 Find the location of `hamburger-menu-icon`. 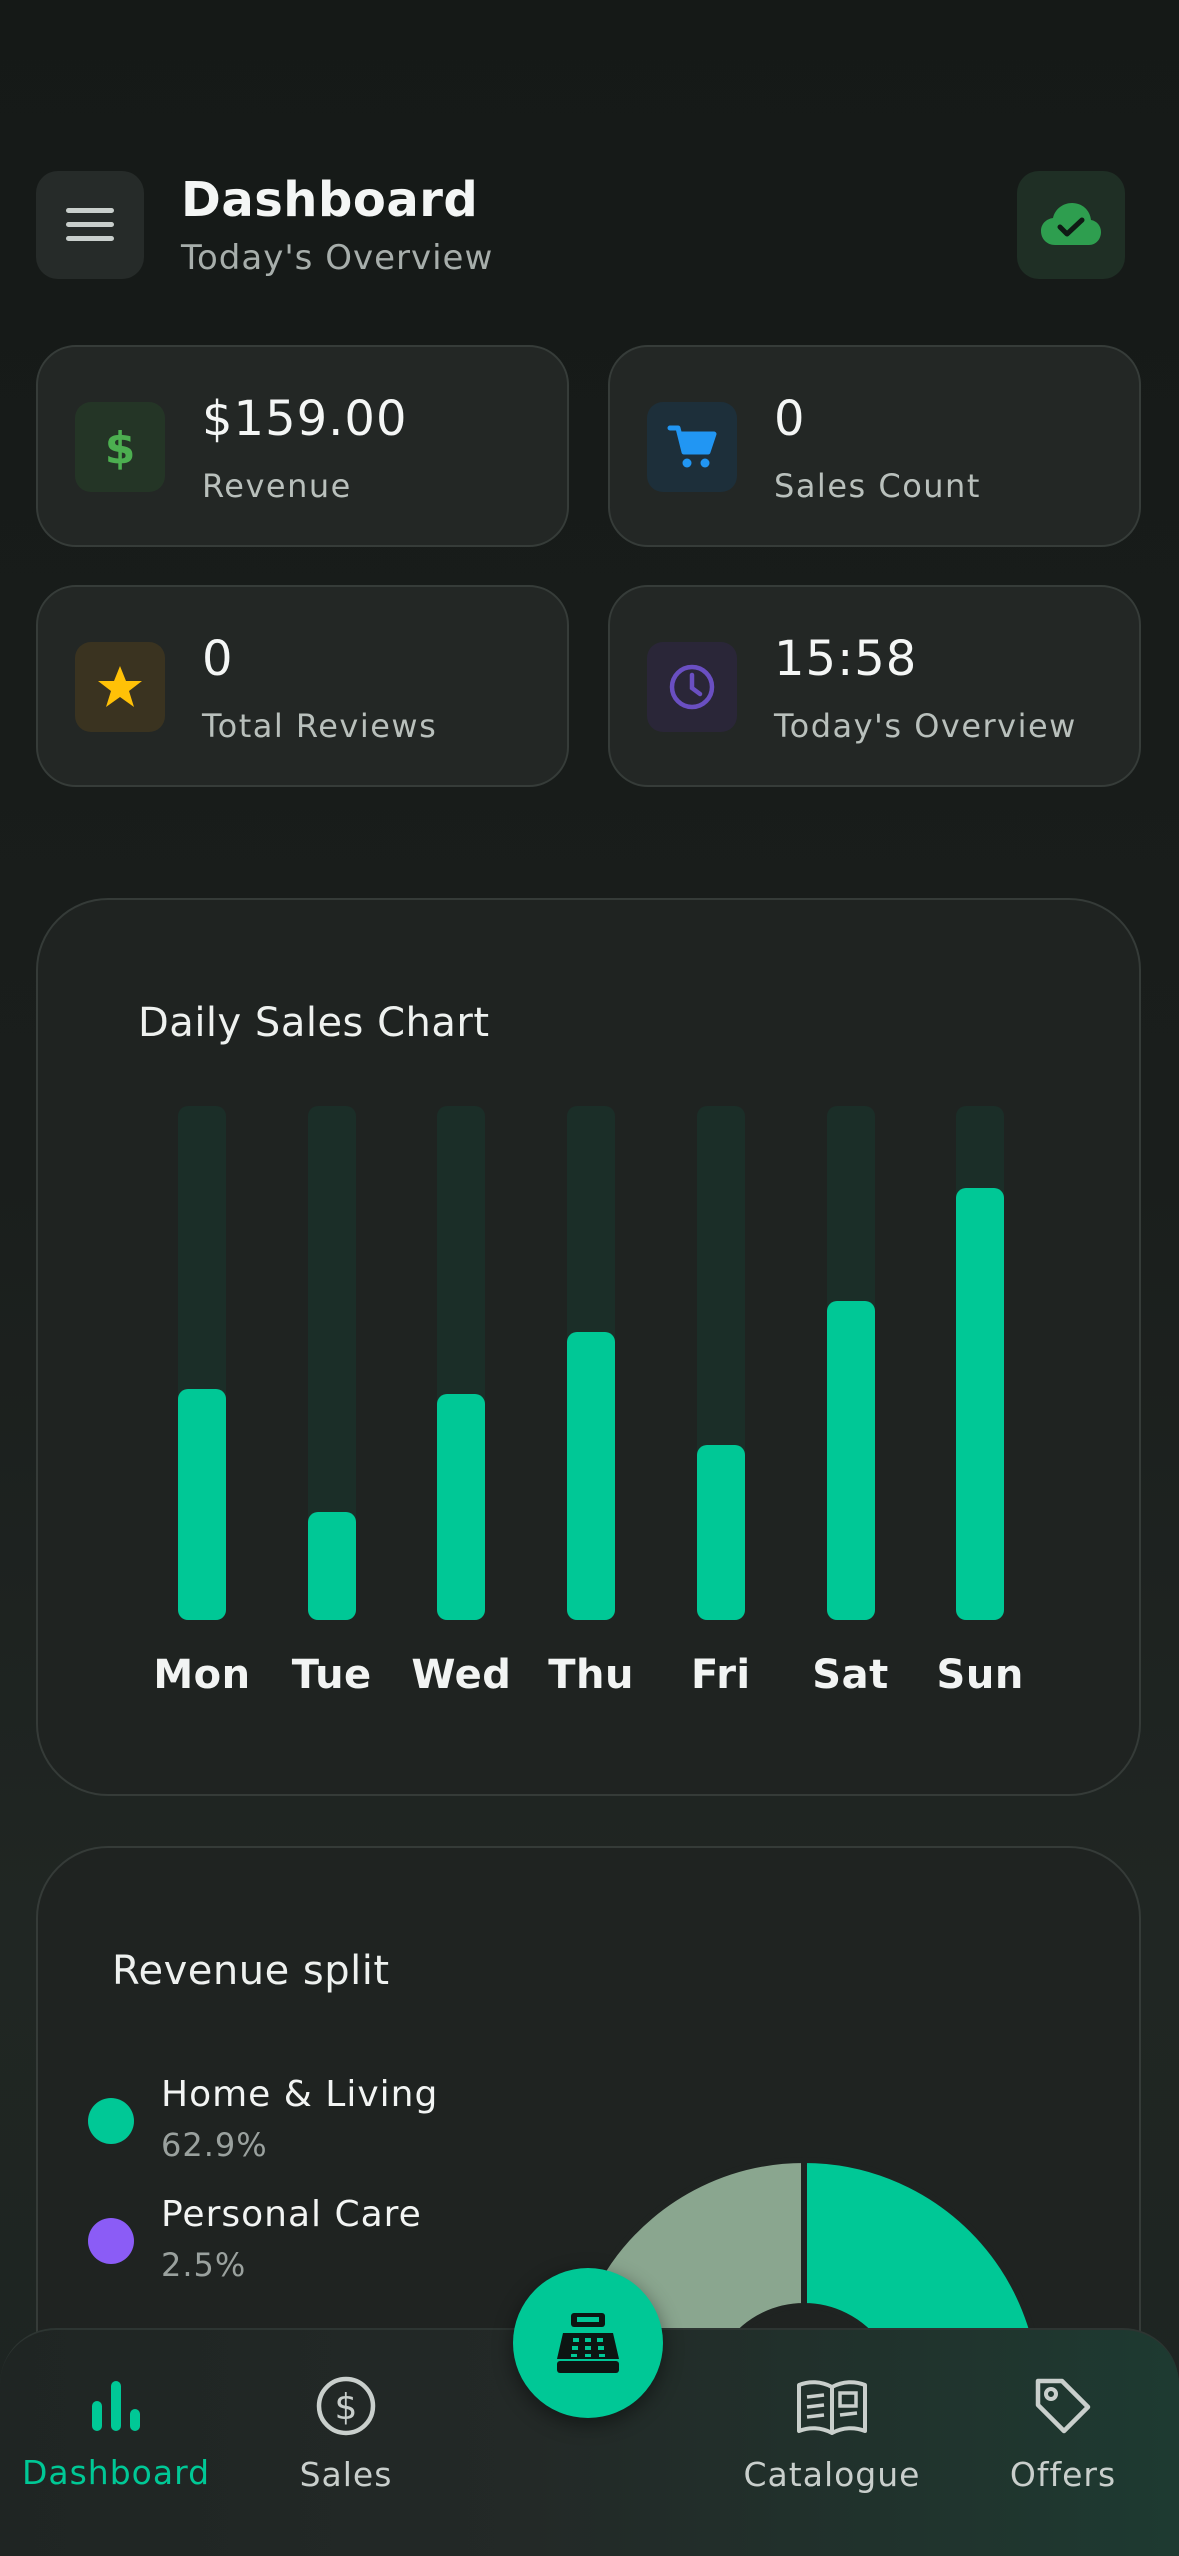

hamburger-menu-icon is located at coordinates (90, 225).